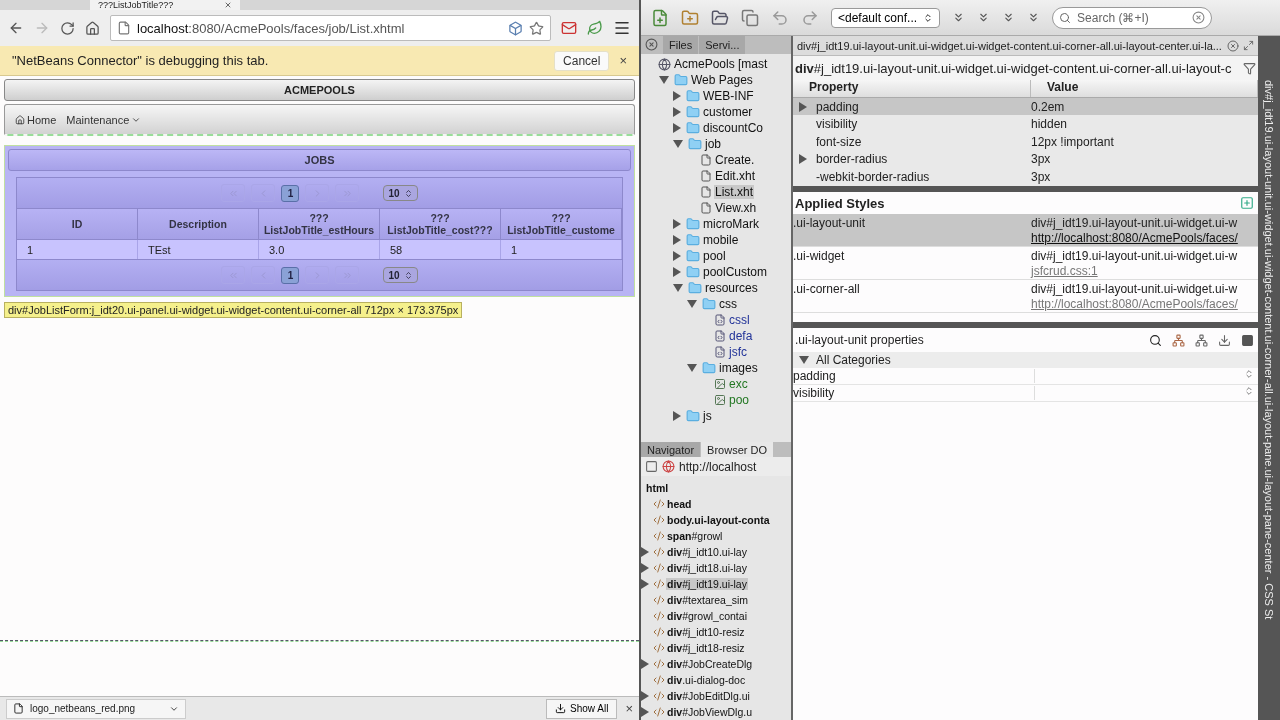 Image resolution: width=1280 pixels, height=720 pixels. What do you see at coordinates (690, 17) in the screenshot?
I see `new-folder-icon` at bounding box center [690, 17].